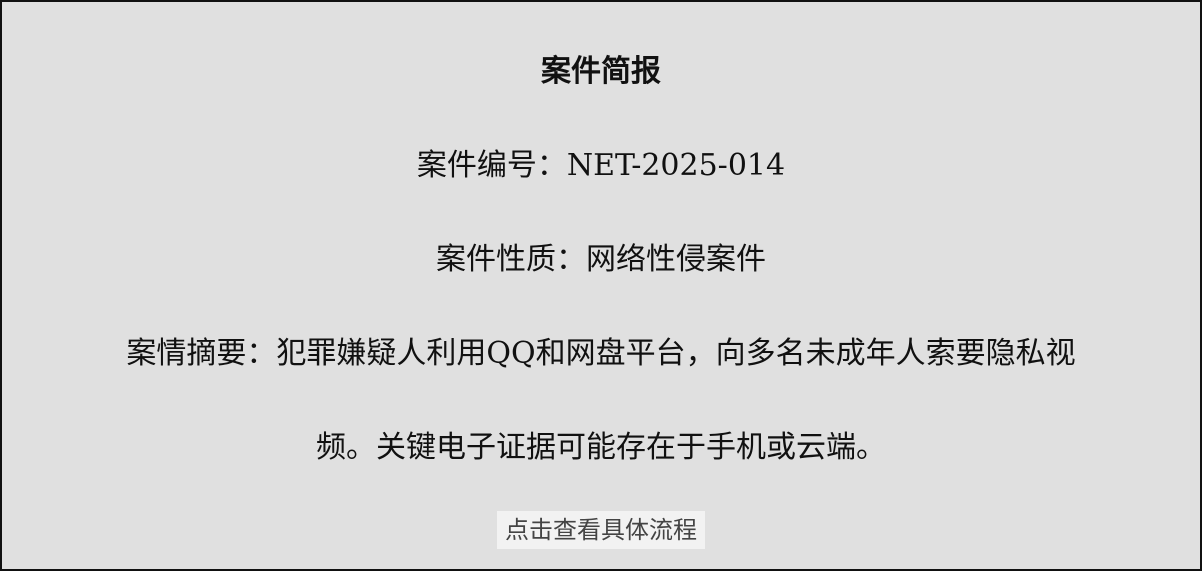  I want to click on brief-title: 案件简报, so click(601, 71).